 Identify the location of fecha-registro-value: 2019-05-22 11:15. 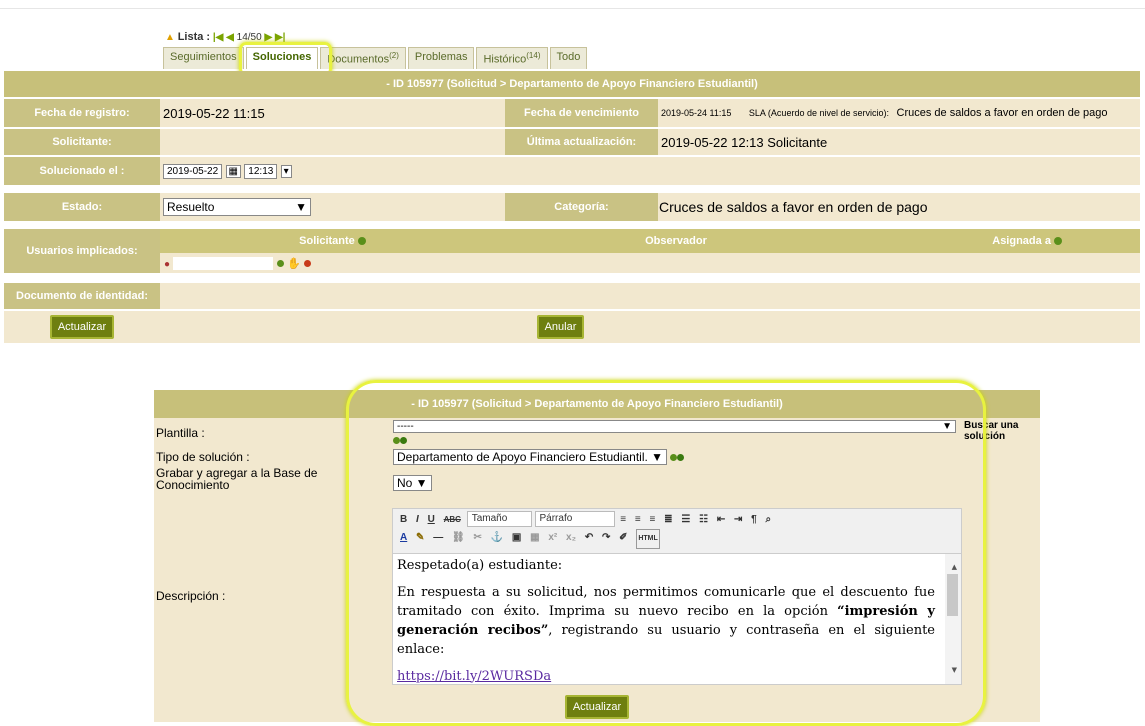
(332, 113).